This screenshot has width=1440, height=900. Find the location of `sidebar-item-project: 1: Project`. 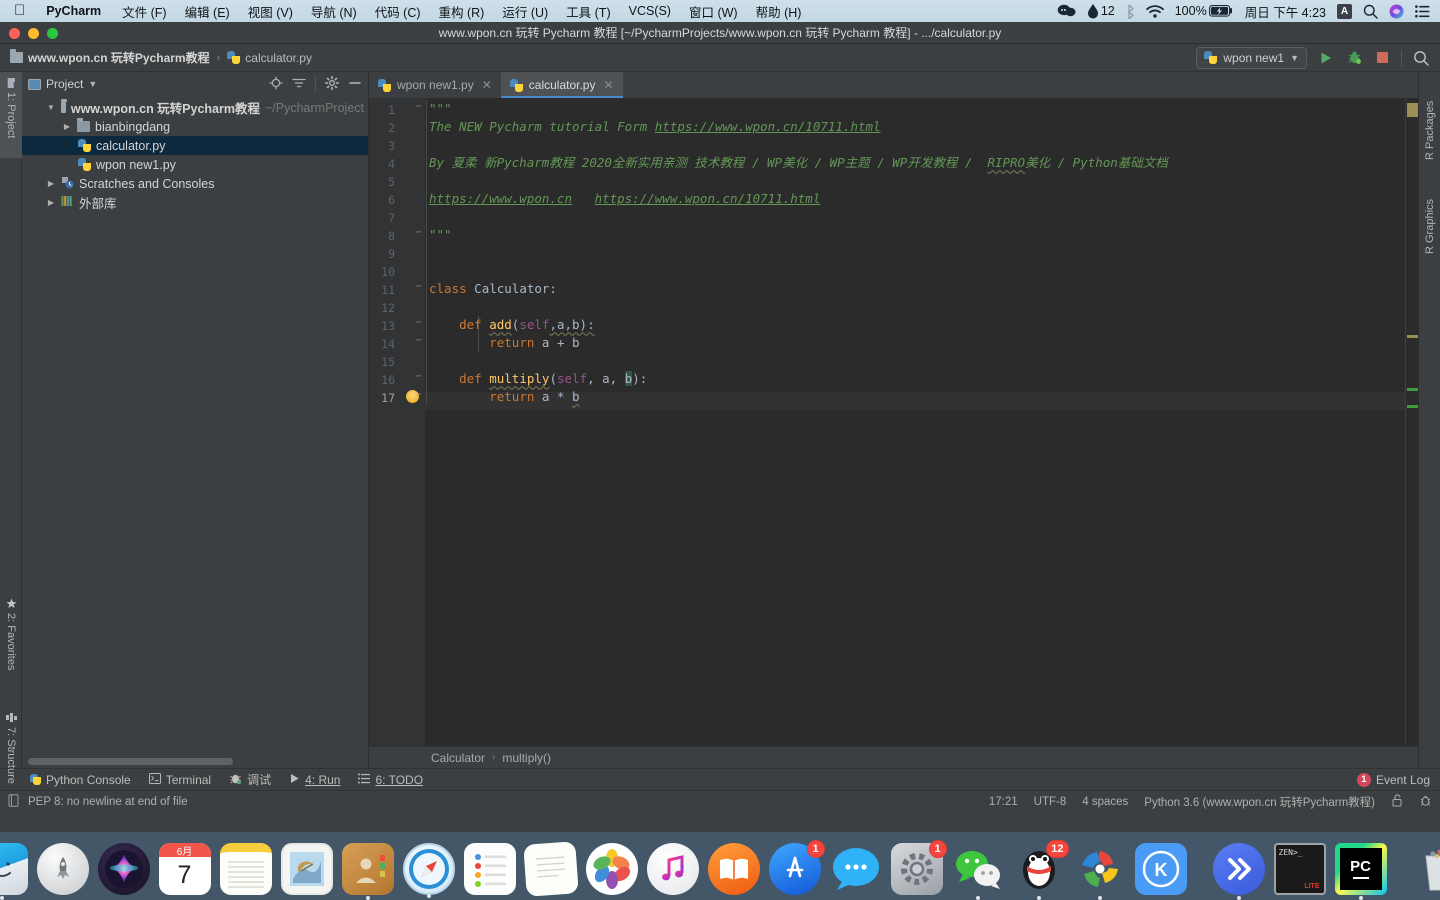

sidebar-item-project: 1: Project is located at coordinates (11, 115).